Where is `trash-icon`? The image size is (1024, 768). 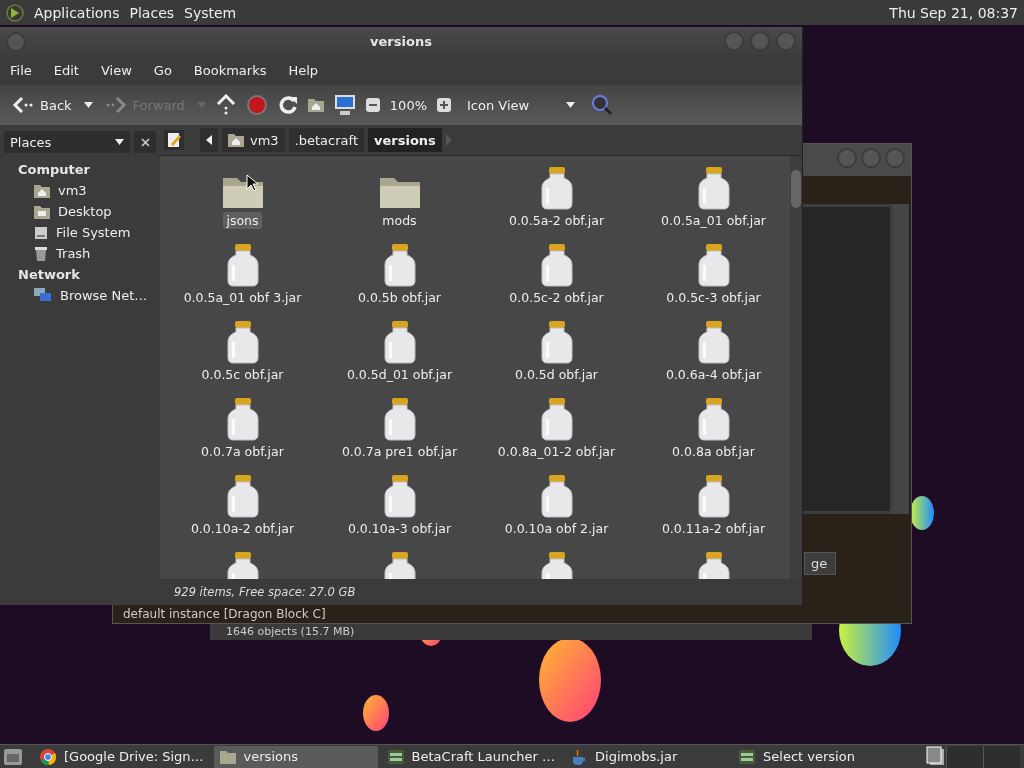 trash-icon is located at coordinates (41, 253).